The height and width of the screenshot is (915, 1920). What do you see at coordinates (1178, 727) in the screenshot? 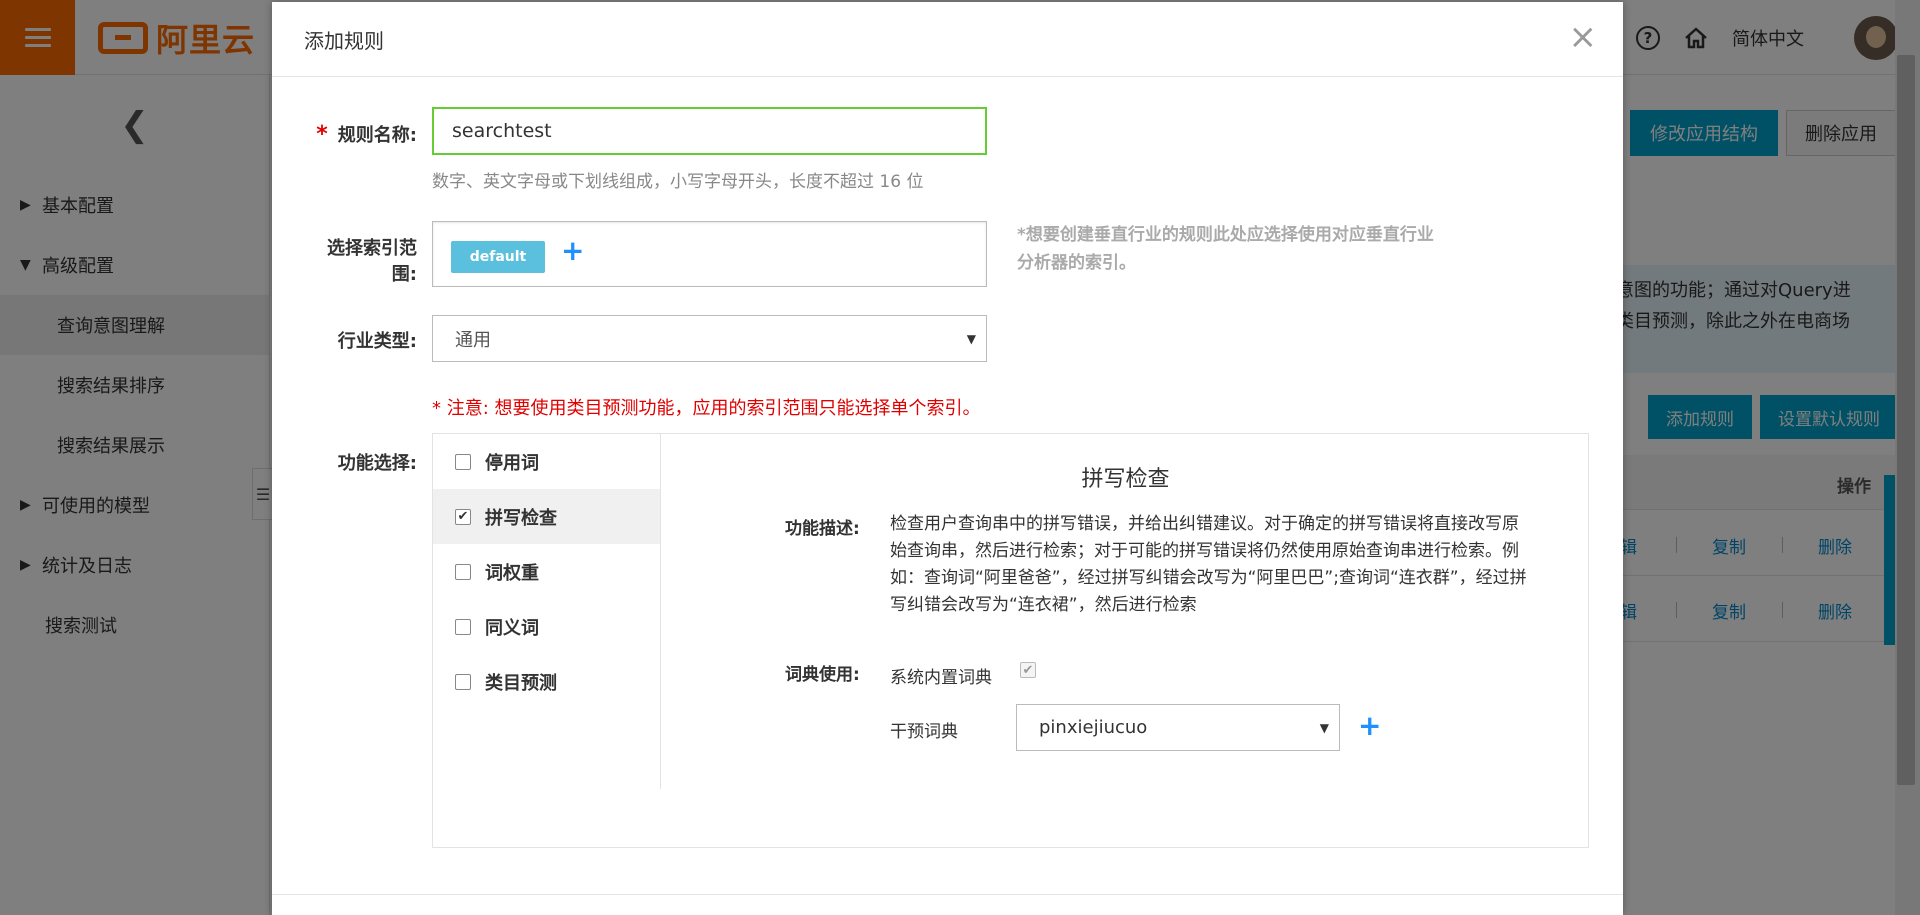
I see `intervene-dict-select: pinxiejiucuo ▼` at bounding box center [1178, 727].